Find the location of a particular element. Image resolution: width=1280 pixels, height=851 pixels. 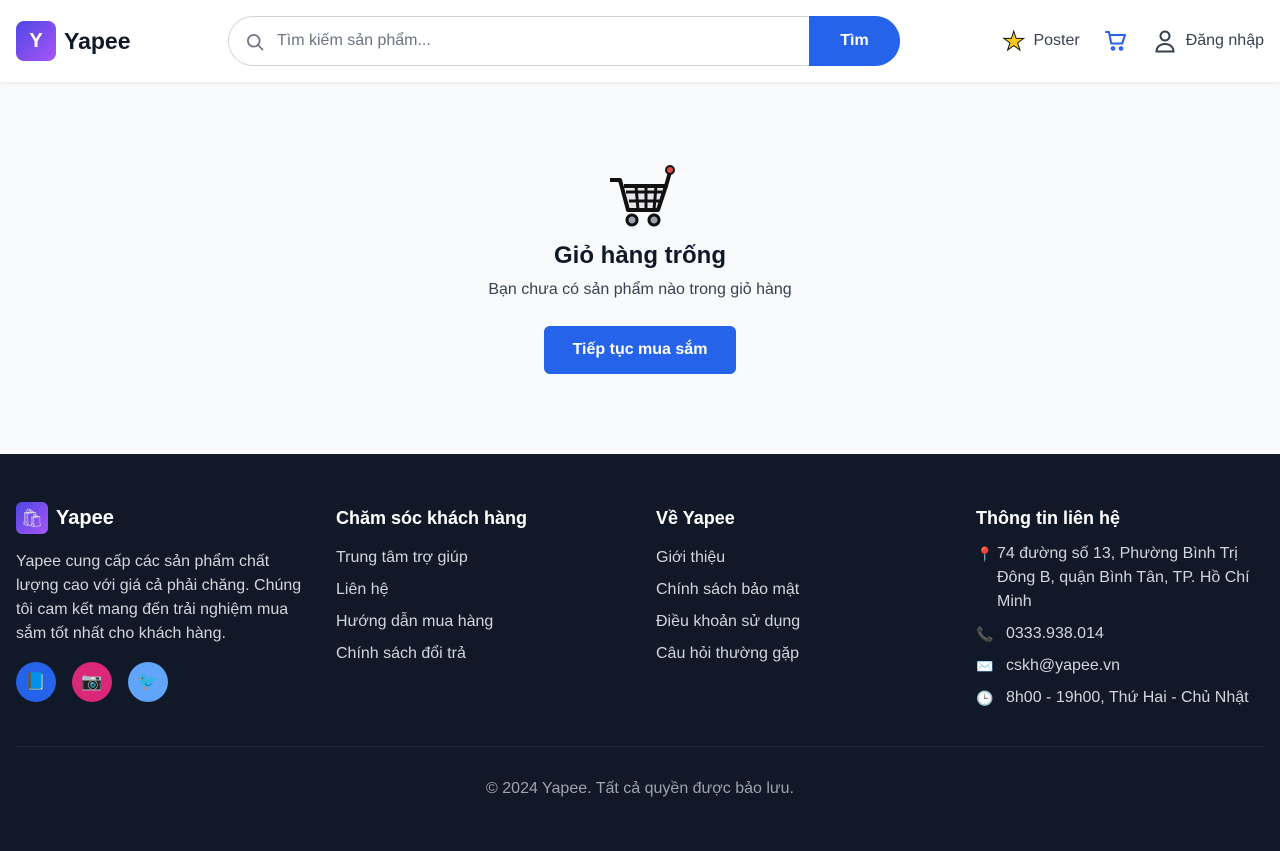

contact-hours: 🕒 8h00 - 19h00, Thứ Hai - Chủ Nhật is located at coordinates (1121, 698).